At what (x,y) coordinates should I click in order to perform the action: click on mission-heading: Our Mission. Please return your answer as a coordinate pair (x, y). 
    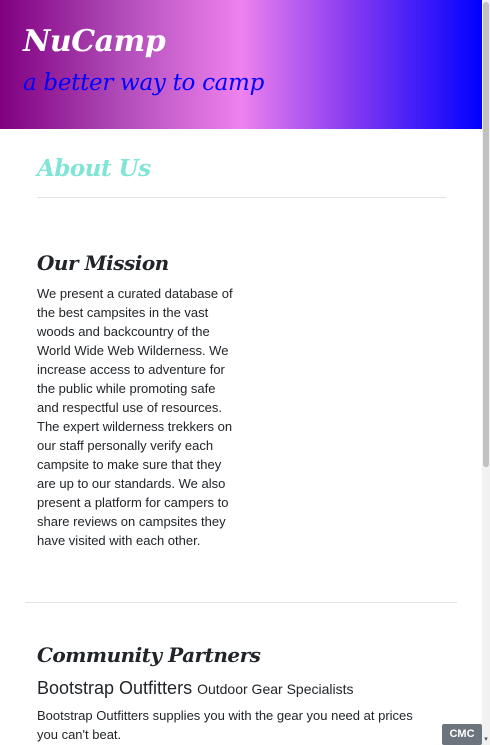
    Looking at the image, I should click on (103, 263).